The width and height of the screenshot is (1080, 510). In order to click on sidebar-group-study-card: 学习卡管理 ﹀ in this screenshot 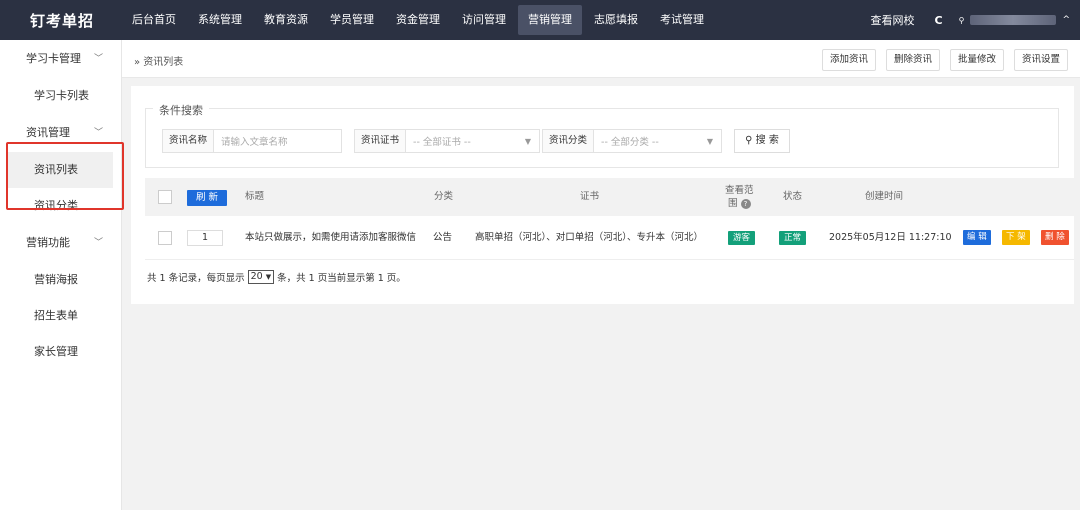, I will do `click(60, 59)`.